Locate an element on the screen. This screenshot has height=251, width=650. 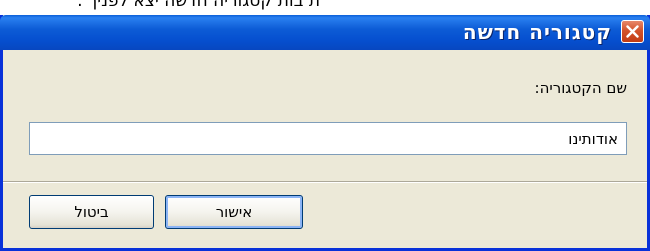
background-text-strip: ת בות קטגוריה חדשה יצא לפניך : is located at coordinates (325, 5).